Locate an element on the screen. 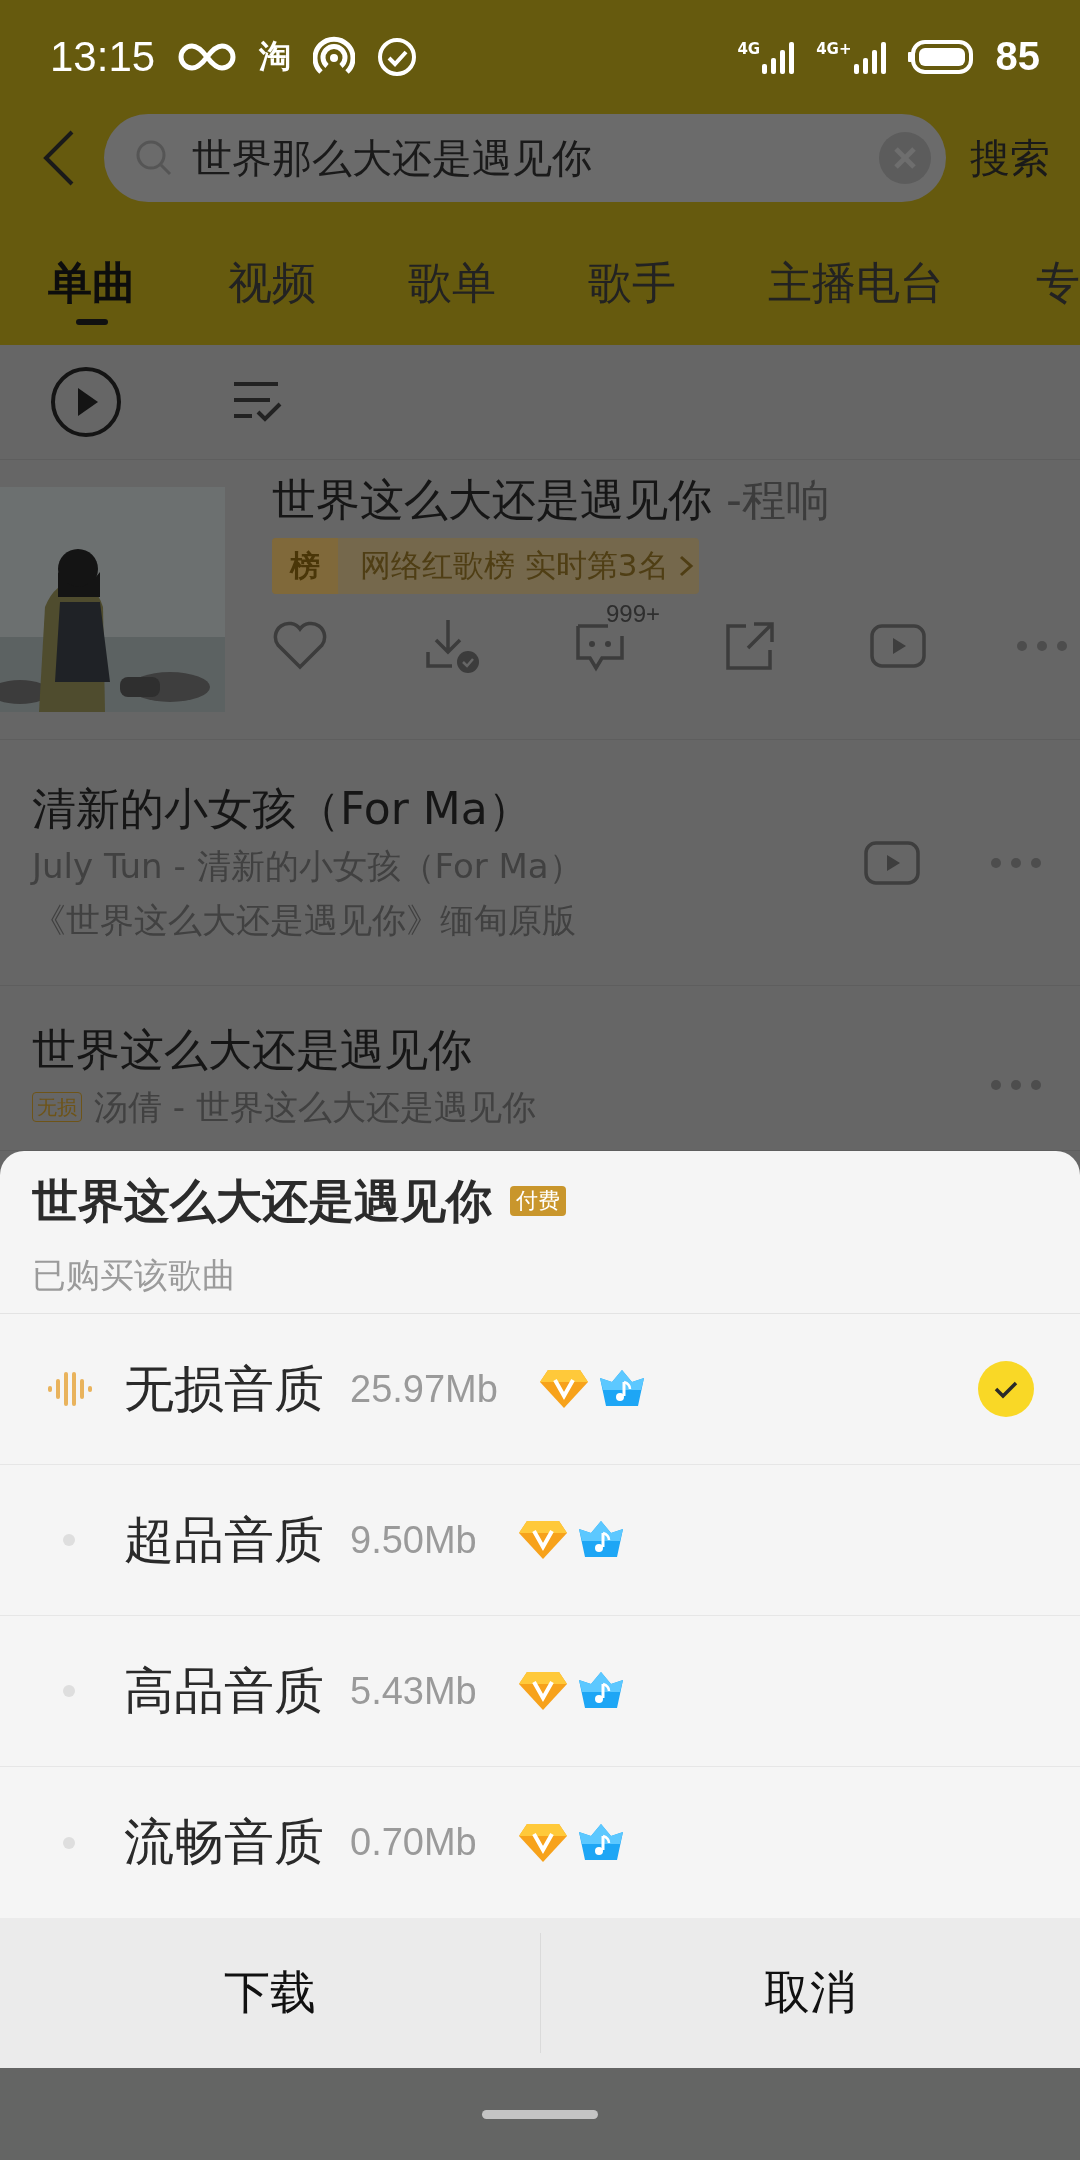 This screenshot has height=2160, width=1080. quality-option: 高品音质 5.43Mb is located at coordinates (540, 1691).